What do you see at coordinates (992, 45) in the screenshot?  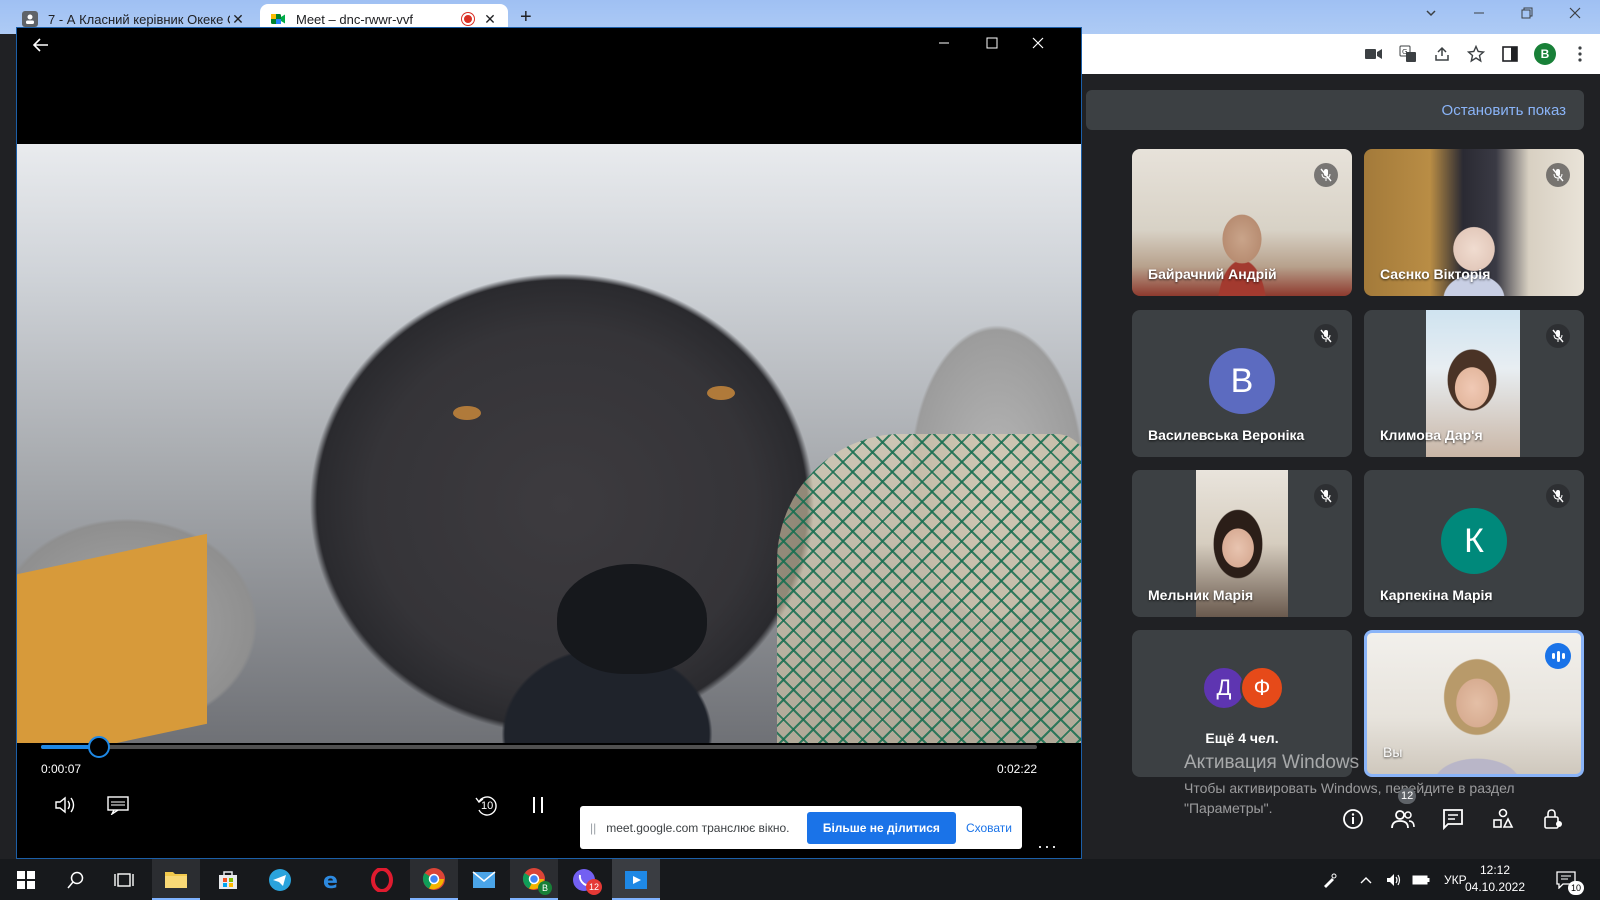 I see `maximize-icon` at bounding box center [992, 45].